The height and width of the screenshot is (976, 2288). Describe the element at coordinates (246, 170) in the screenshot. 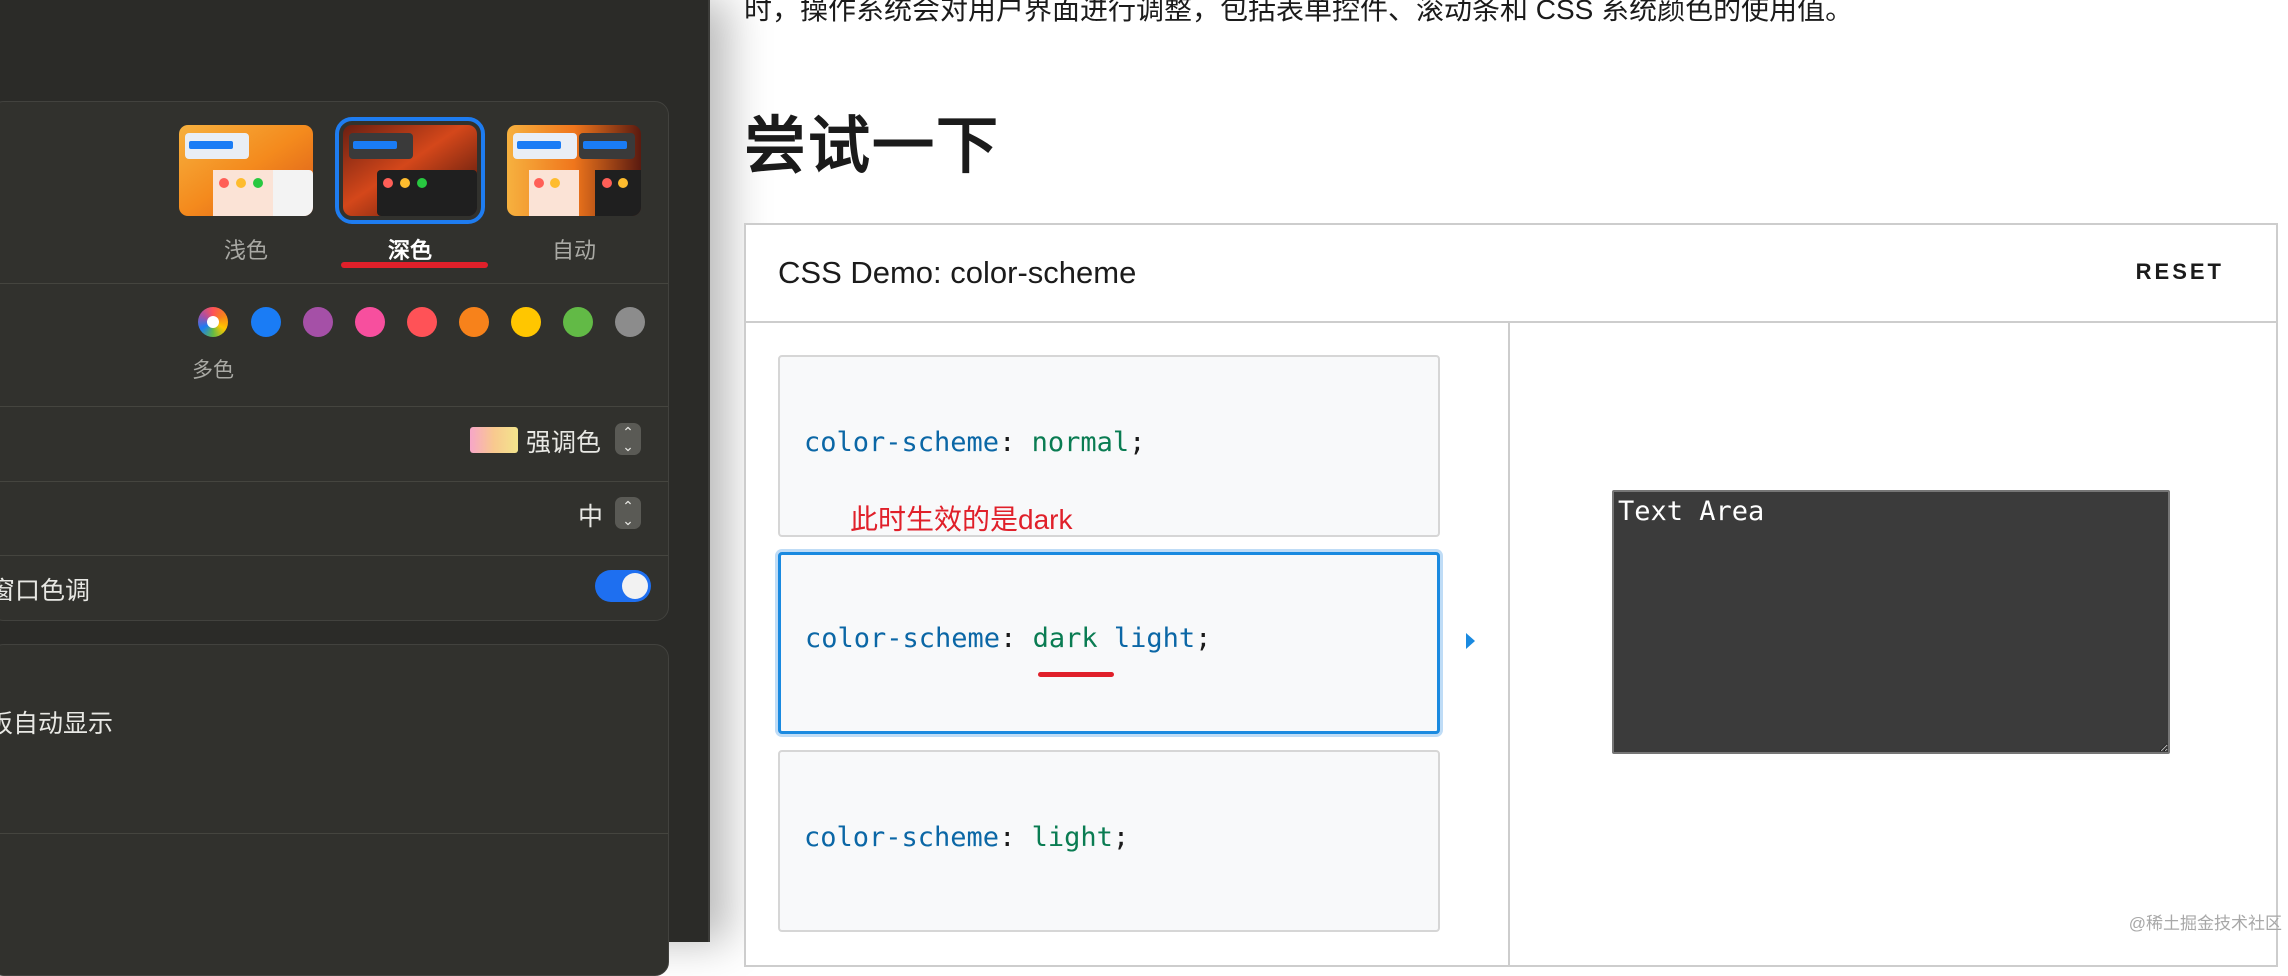

I see `appearance-light-thumbnail` at that location.